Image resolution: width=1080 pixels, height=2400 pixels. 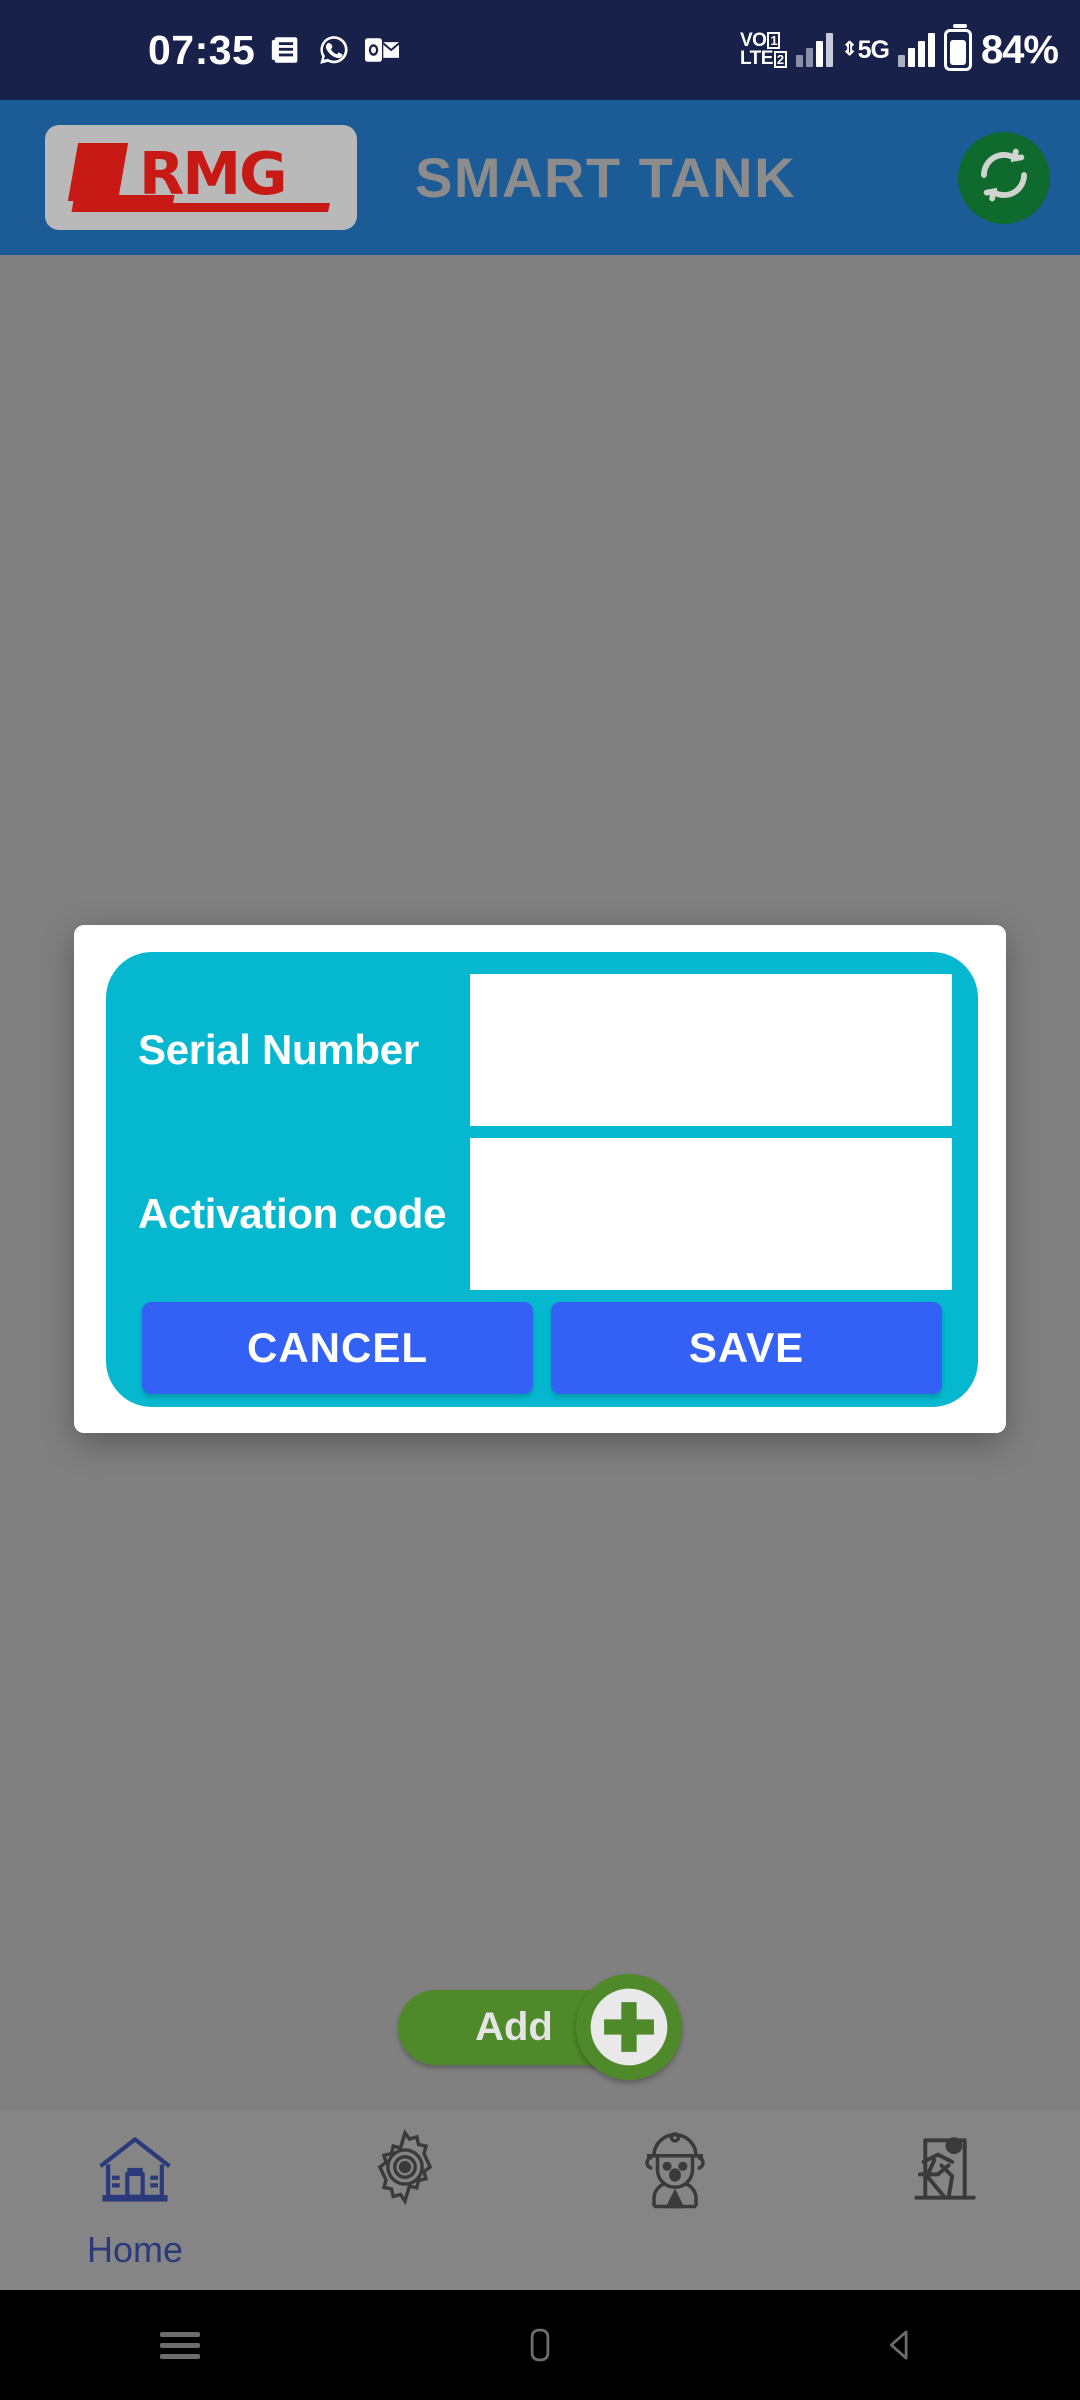 I want to click on nav-item-home: Home, so click(x=135, y=2200).